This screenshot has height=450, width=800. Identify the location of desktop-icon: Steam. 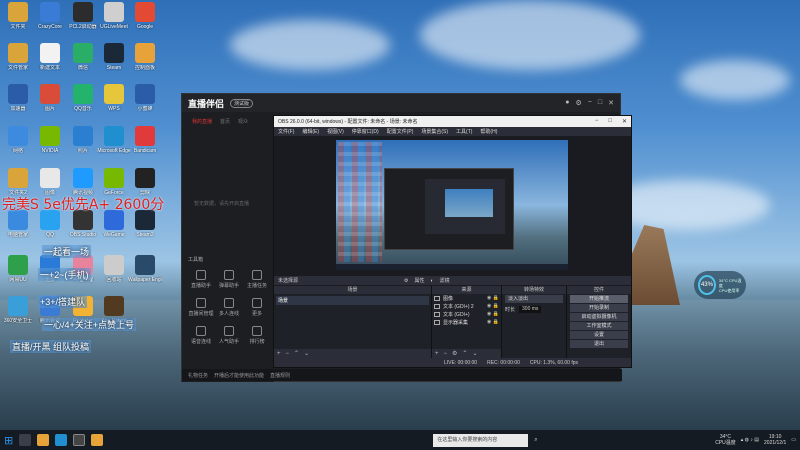
(114, 57).